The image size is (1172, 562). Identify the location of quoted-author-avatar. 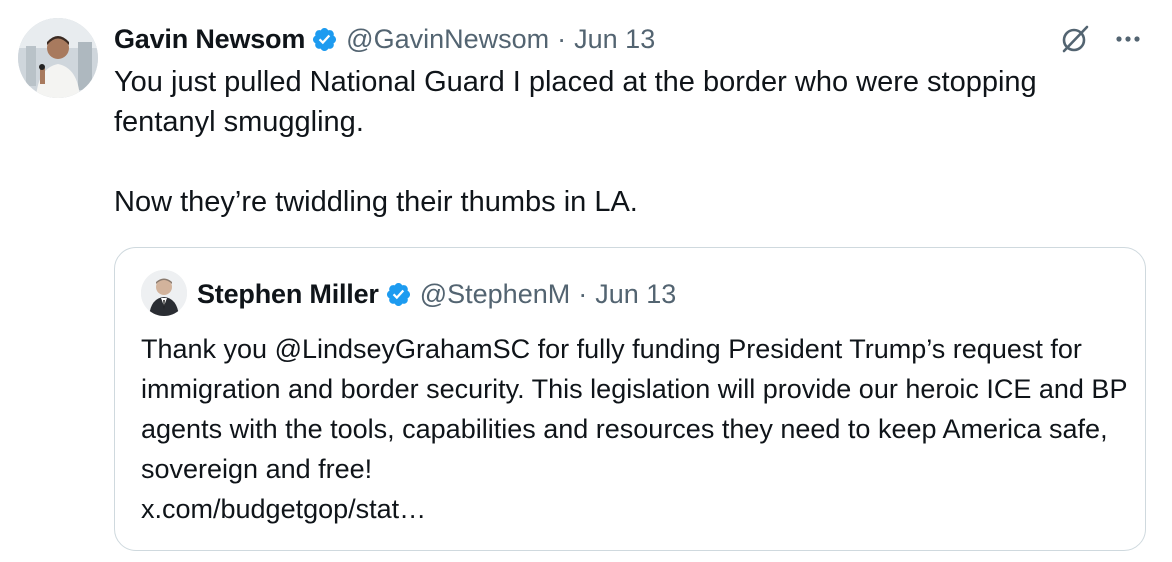
(164, 293).